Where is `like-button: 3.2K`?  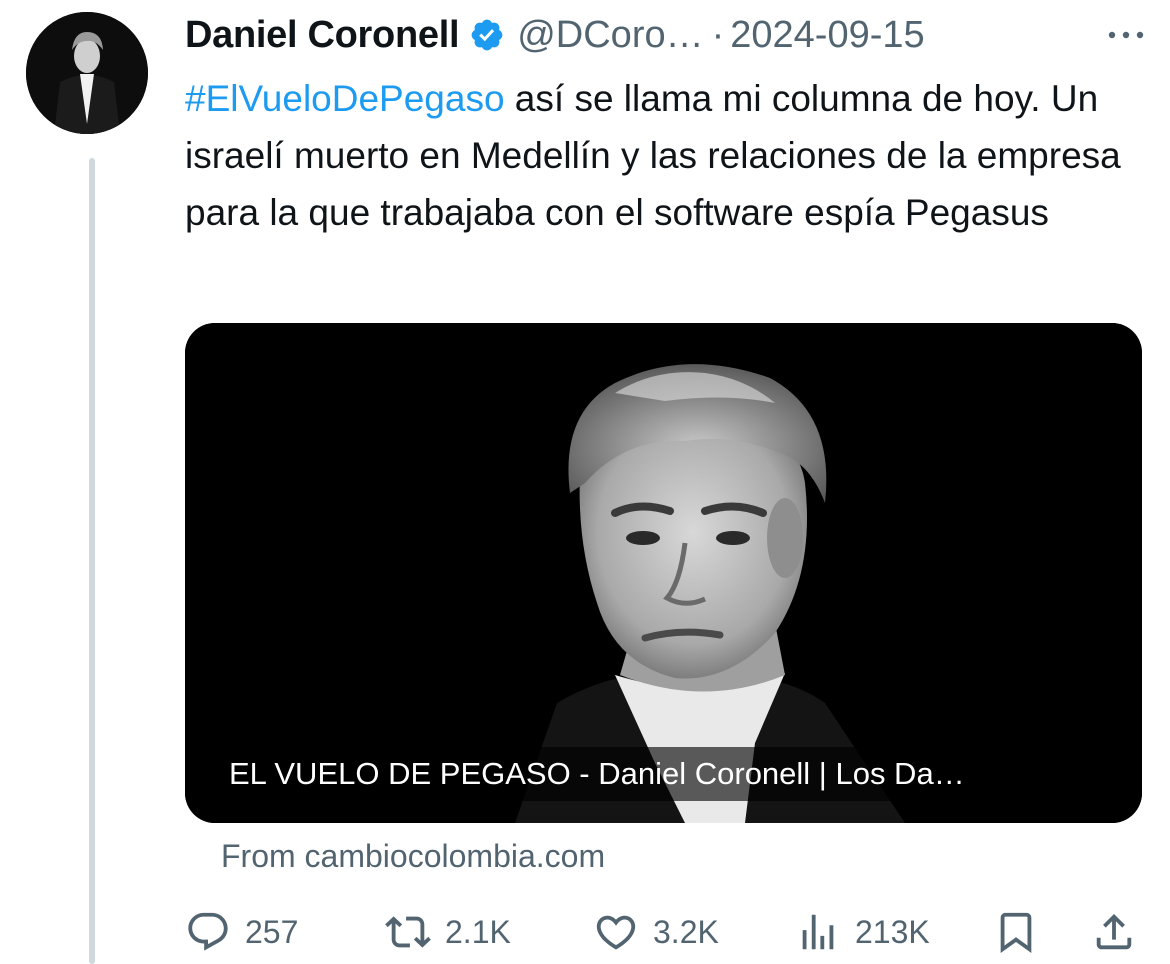
like-button: 3.2K is located at coordinates (656, 932).